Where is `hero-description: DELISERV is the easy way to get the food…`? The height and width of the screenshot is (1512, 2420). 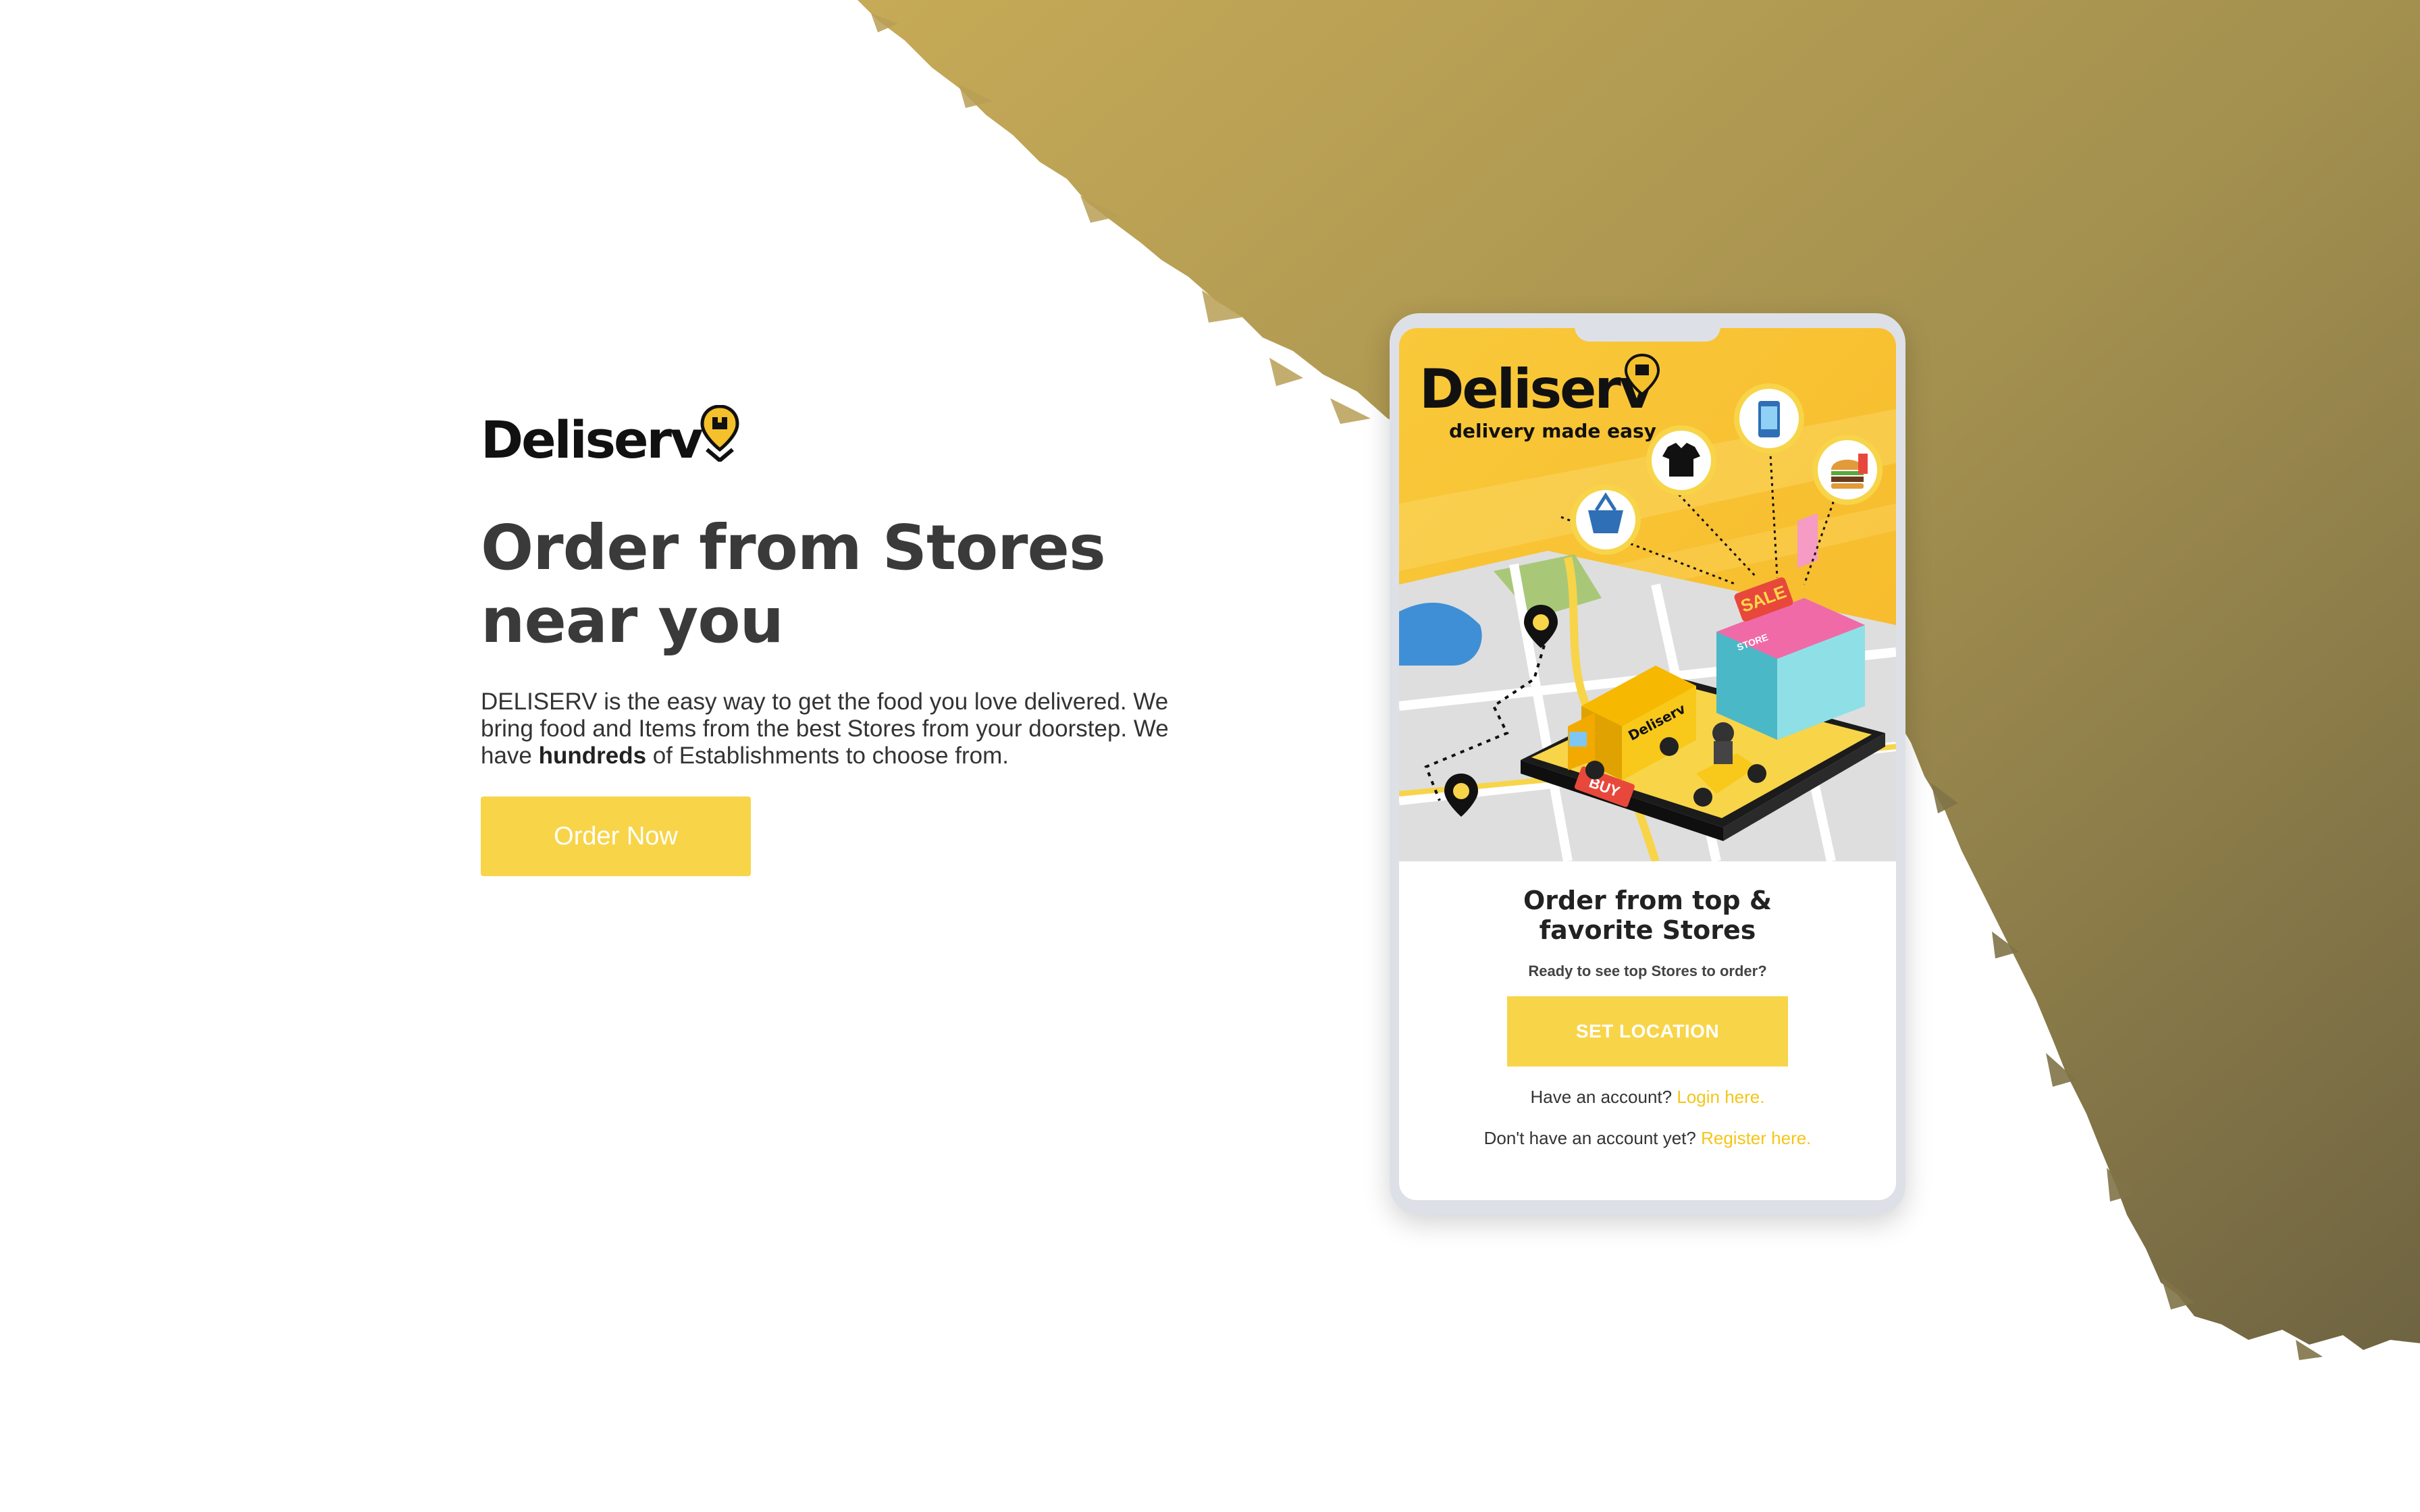 hero-description: DELISERV is the easy way to get the food… is located at coordinates (828, 729).